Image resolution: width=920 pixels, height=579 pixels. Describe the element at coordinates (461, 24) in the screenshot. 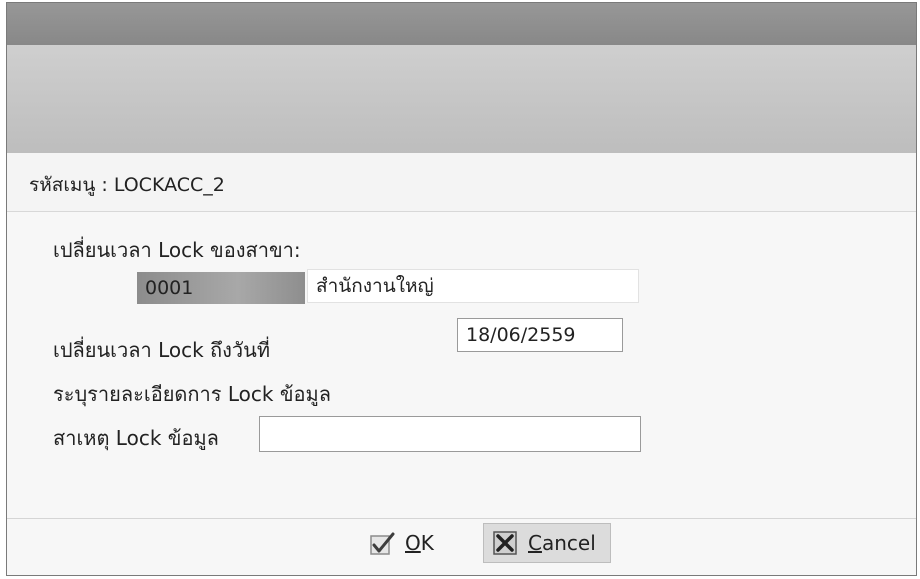

I see `title-bar` at that location.